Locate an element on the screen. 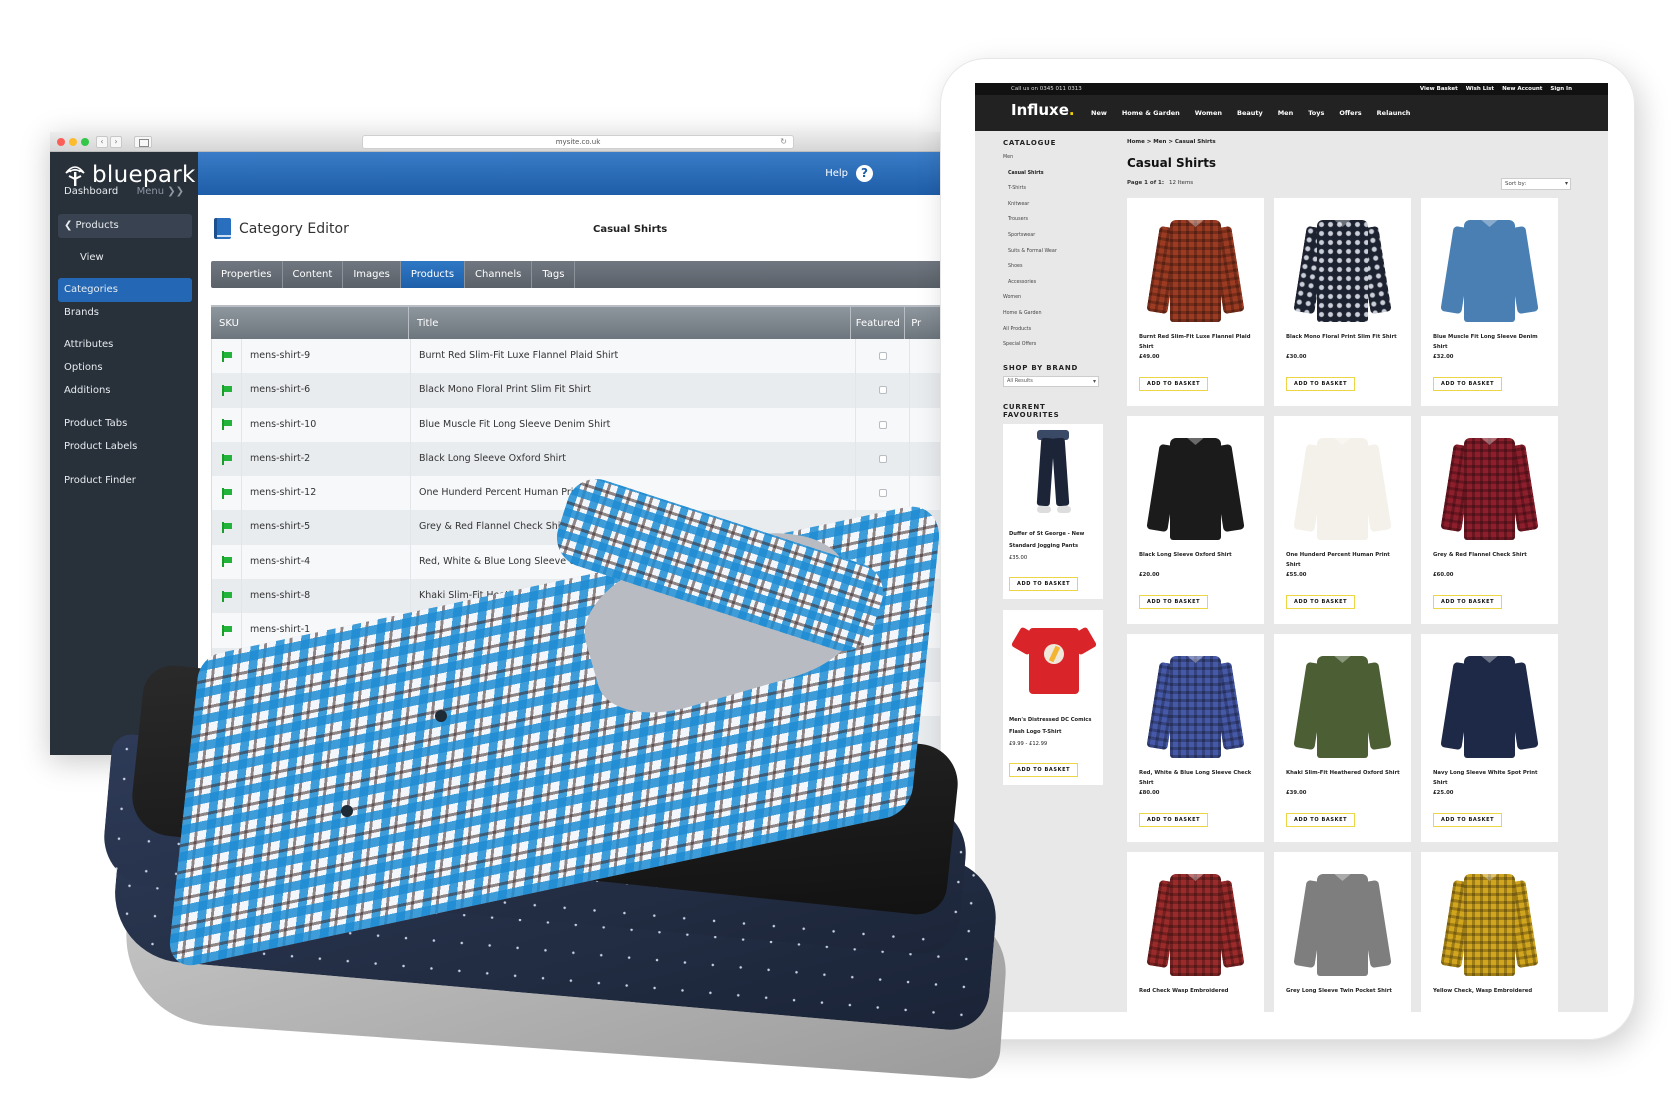 The image size is (1676, 1098). nav-item-men: Men is located at coordinates (1286, 113).